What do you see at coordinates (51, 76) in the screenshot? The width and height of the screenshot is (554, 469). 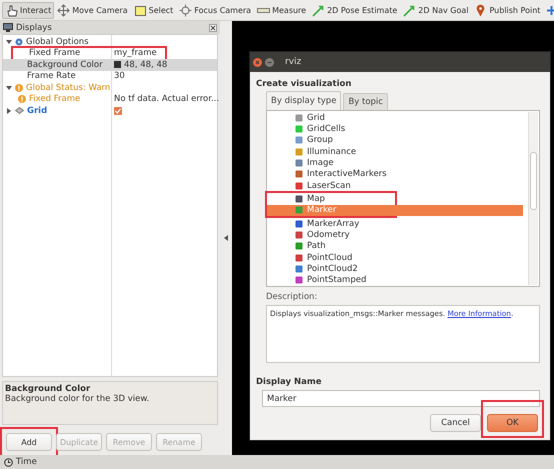 I see `tree-item-label: Frame Rate` at bounding box center [51, 76].